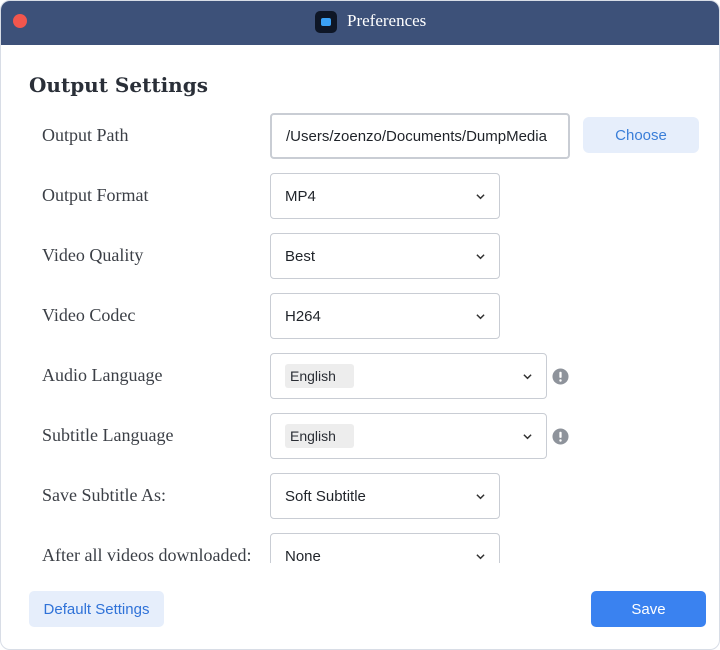 Image resolution: width=720 pixels, height=650 pixels. Describe the element at coordinates (319, 375) in the screenshot. I see `audio-language-tag: English` at that location.